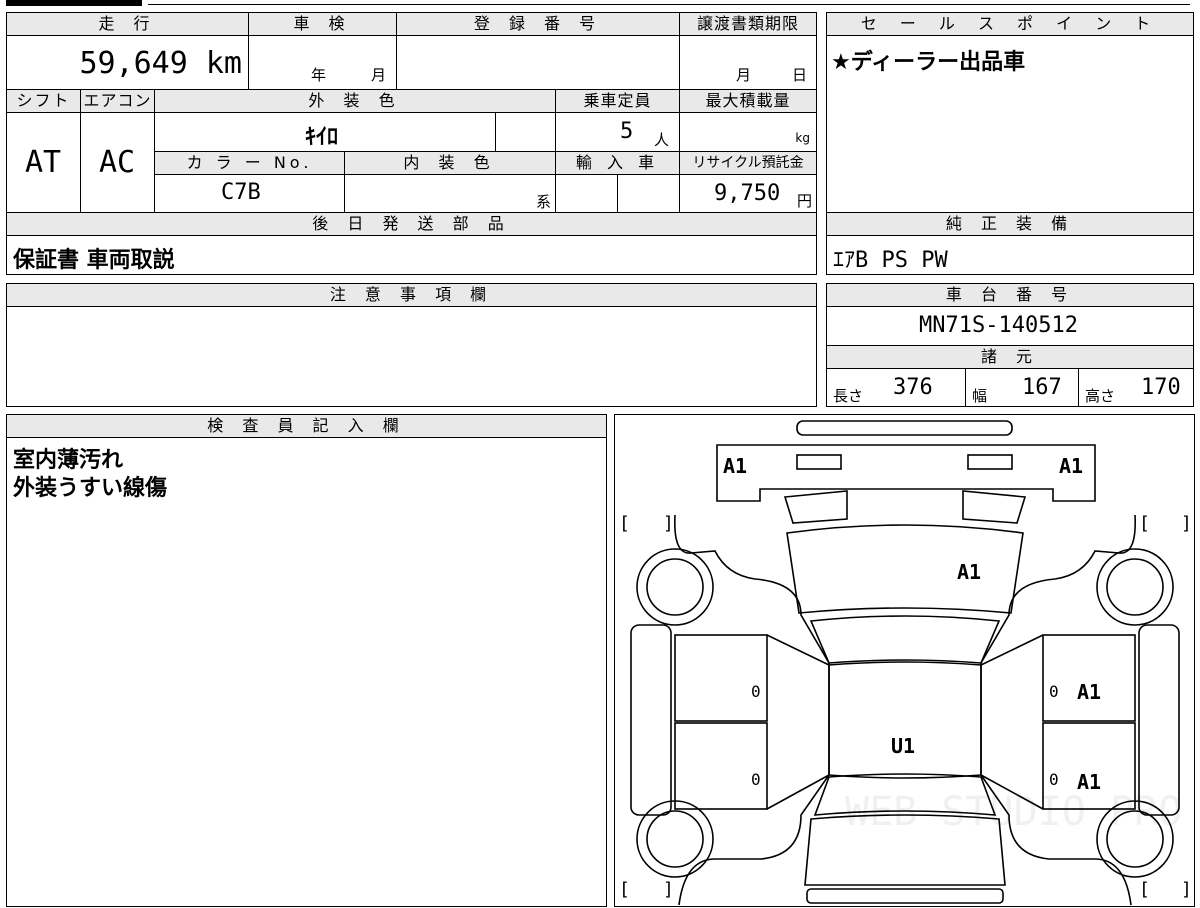 The image size is (1200, 908). Describe the element at coordinates (905, 896) in the screenshot. I see `rear-bumper` at that location.